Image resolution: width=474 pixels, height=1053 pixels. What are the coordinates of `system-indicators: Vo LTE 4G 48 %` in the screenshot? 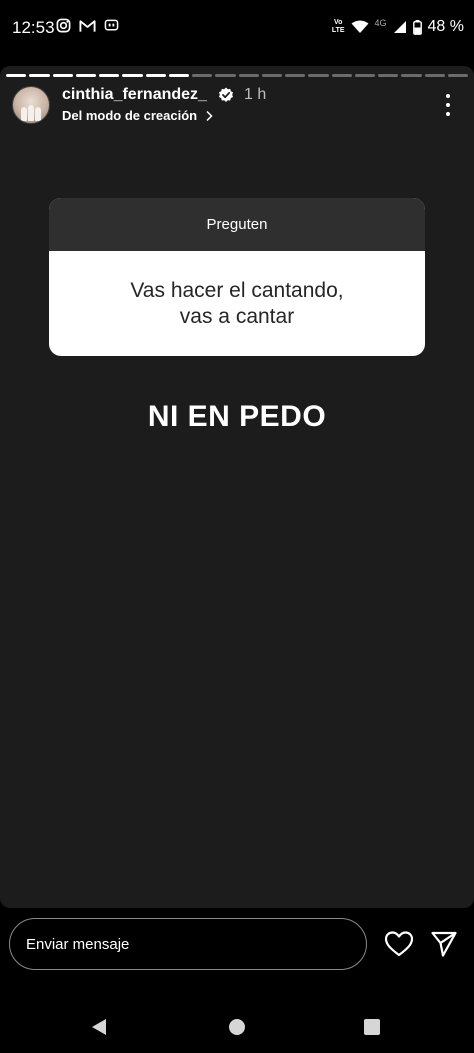 It's located at (398, 27).